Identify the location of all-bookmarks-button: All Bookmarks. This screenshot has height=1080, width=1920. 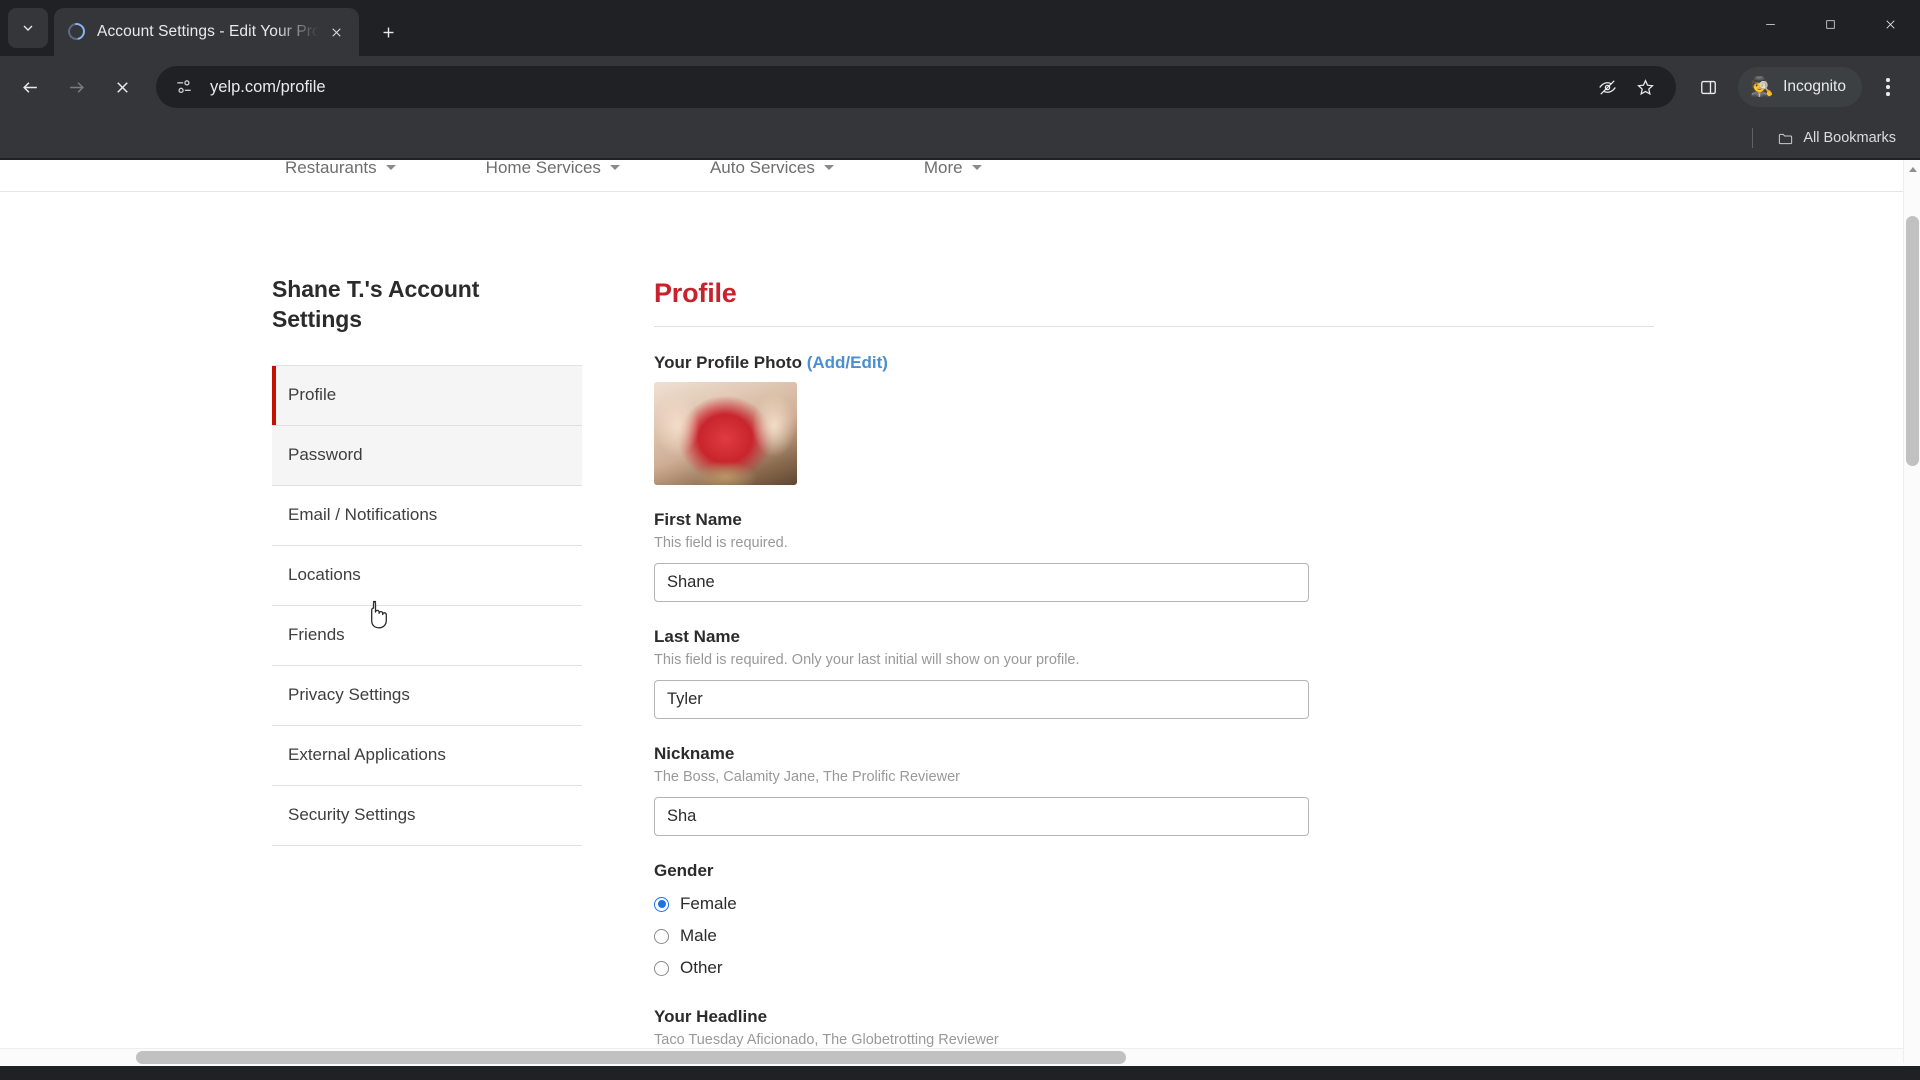
(1836, 138).